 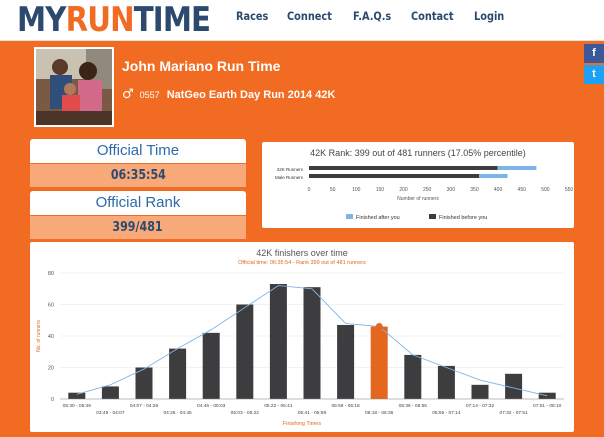 I want to click on hist-x-tick-label: 07:14 - 07:32, so click(x=480, y=406).